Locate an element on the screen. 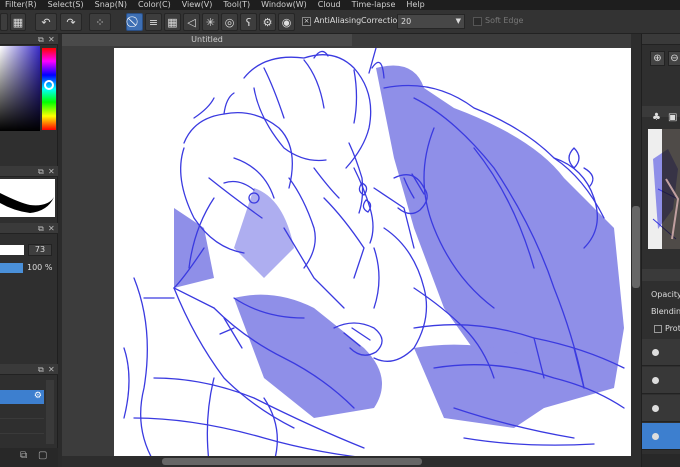  right-scroll-stub is located at coordinates (661, 275).